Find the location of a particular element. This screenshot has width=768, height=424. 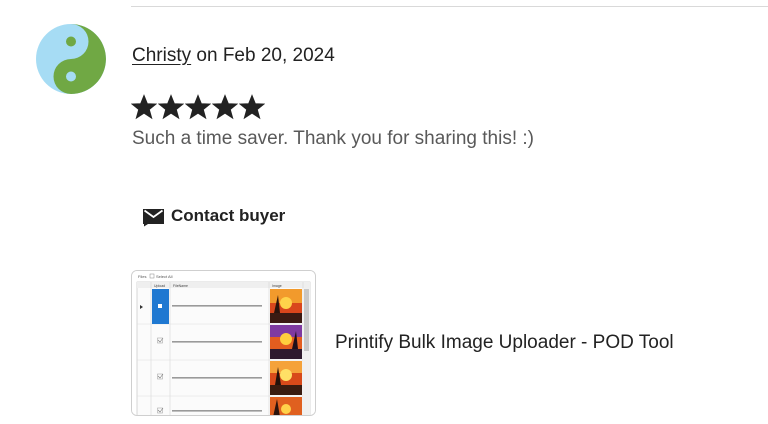

review-meta: Christy on Feb 20, 2024 is located at coordinates (233, 56).